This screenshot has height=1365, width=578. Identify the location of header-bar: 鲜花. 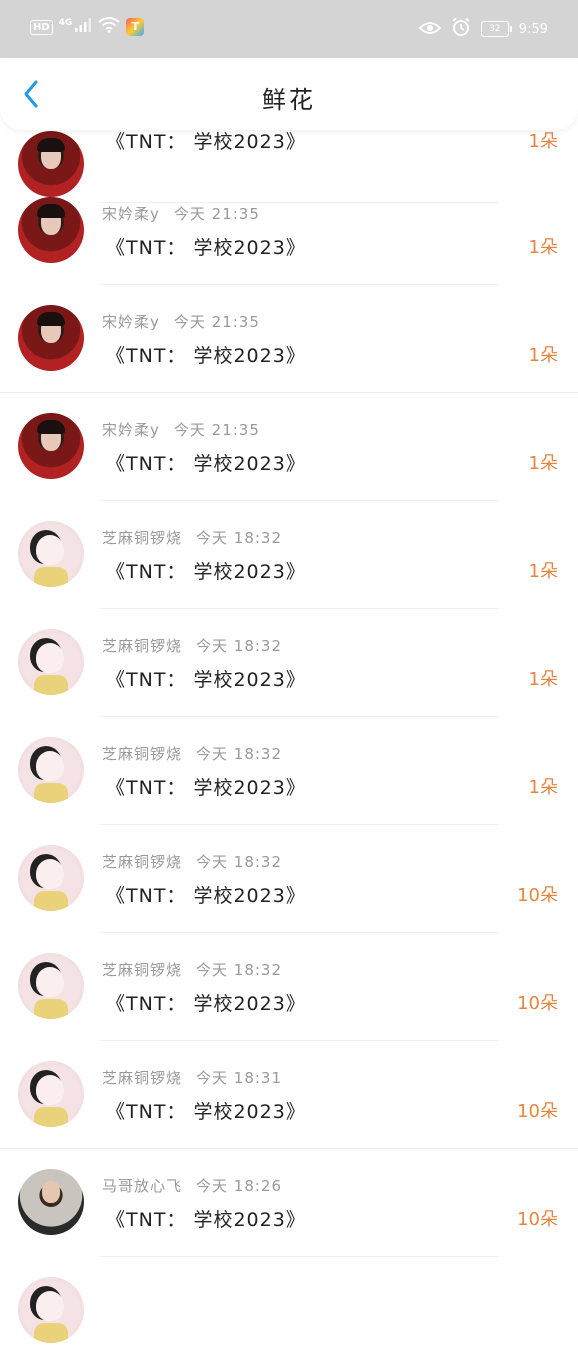
(289, 94).